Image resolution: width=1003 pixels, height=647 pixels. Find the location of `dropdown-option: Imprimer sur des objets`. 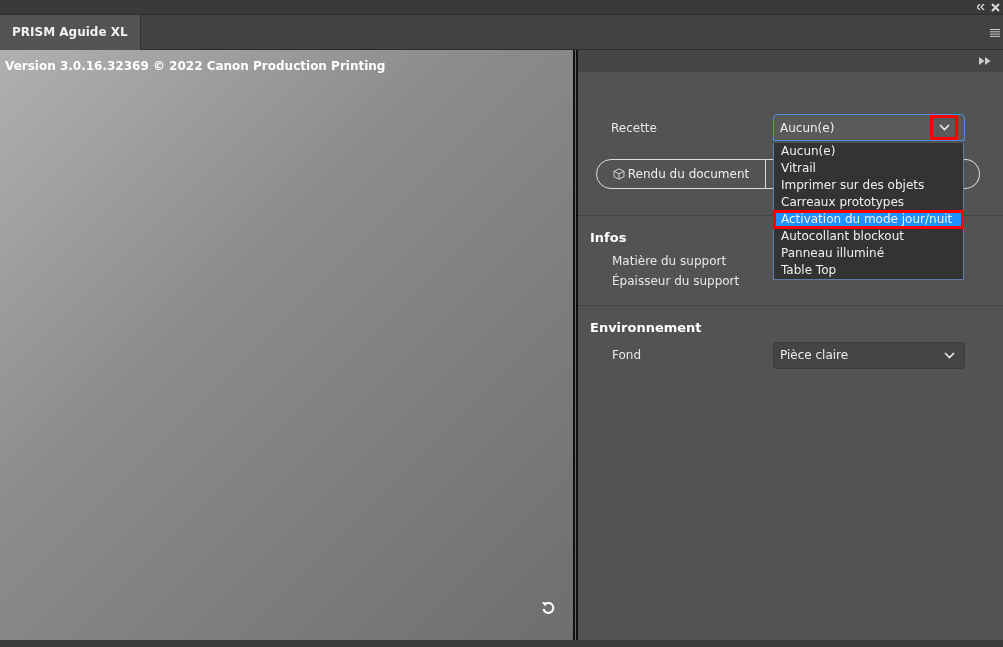

dropdown-option: Imprimer sur des objets is located at coordinates (868, 185).